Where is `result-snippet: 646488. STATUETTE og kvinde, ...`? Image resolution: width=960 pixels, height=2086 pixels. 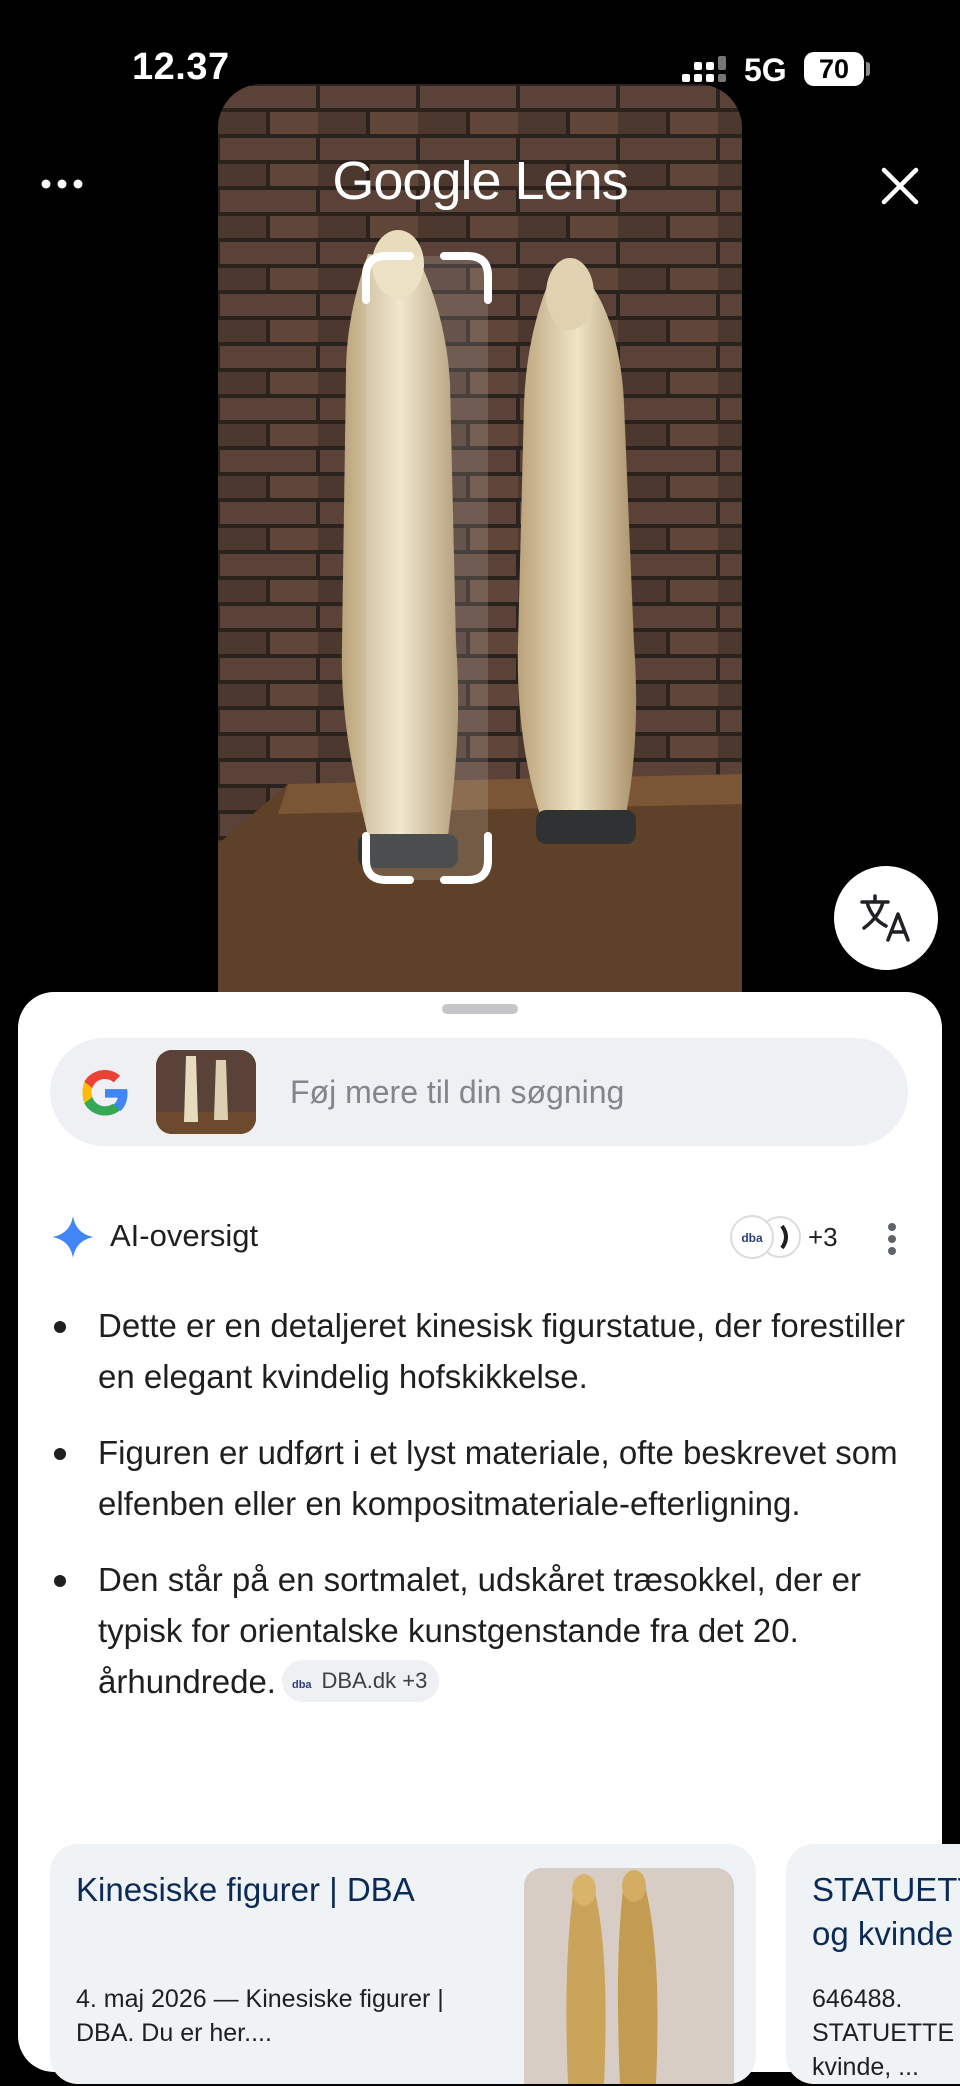 result-snippet: 646488. STATUETTE og kvinde, ... is located at coordinates (886, 2033).